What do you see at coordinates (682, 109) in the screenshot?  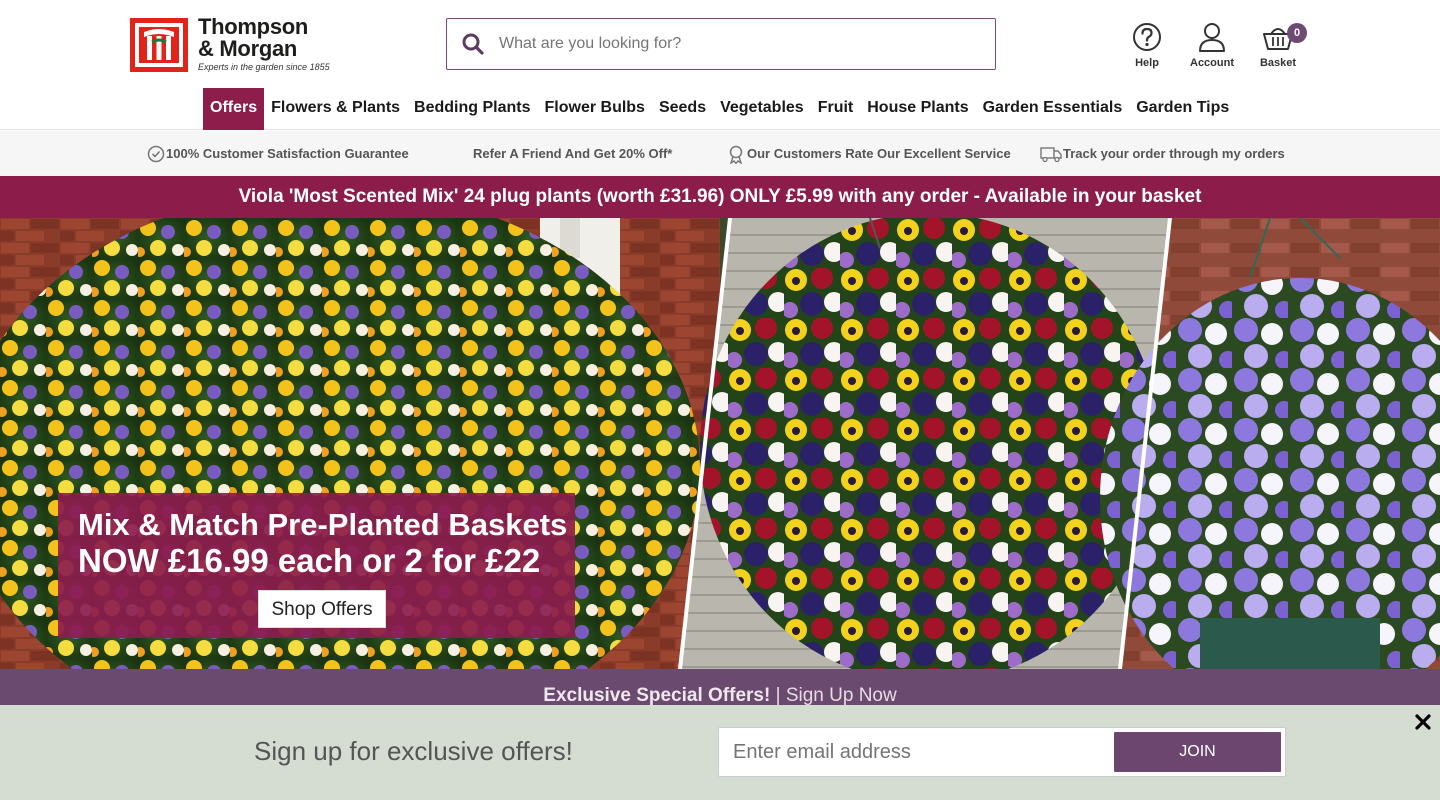 I see `nav-seeds: Seeds` at bounding box center [682, 109].